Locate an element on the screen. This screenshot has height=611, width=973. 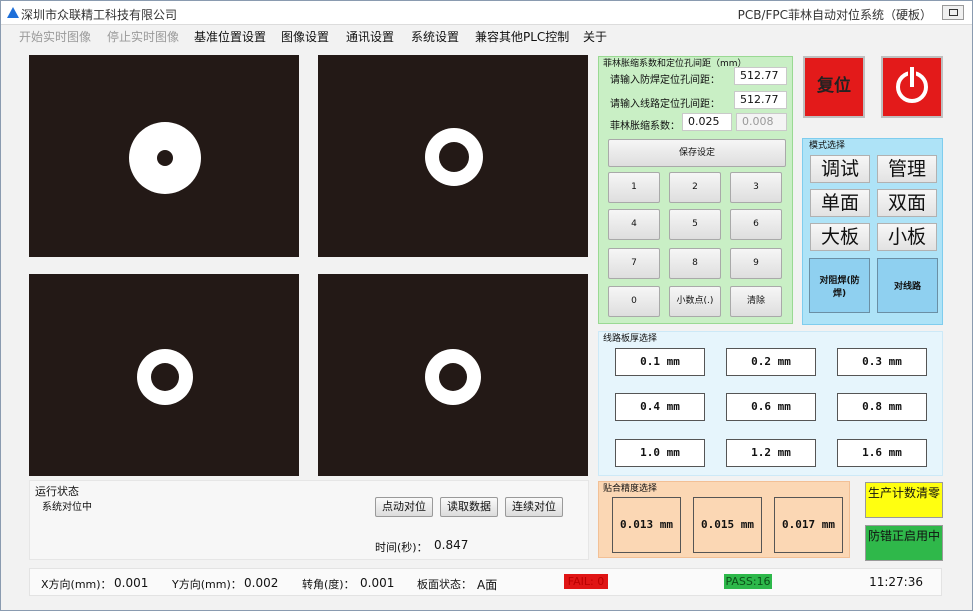
title-bar: 深圳市众联精工科技有限公司 PCB/FPC菲林自动对位系统（硬板） is located at coordinates (486, 13).